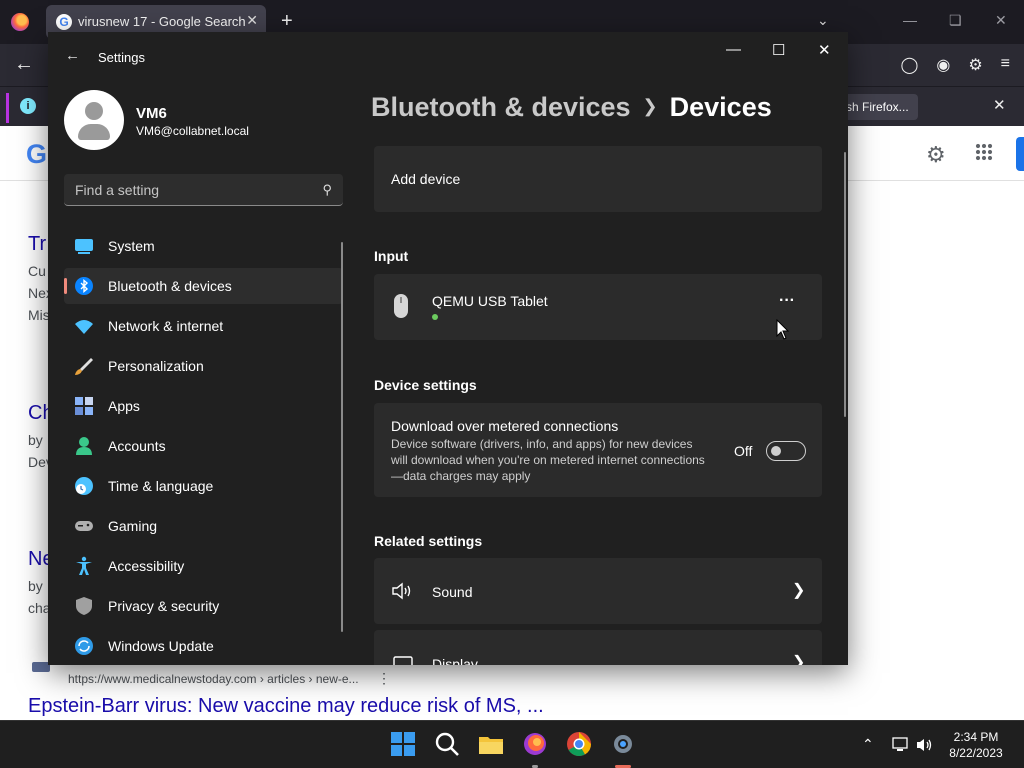 The image size is (1024, 768). Describe the element at coordinates (156, 366) in the screenshot. I see `sidebar-item-label: Personalization` at that location.